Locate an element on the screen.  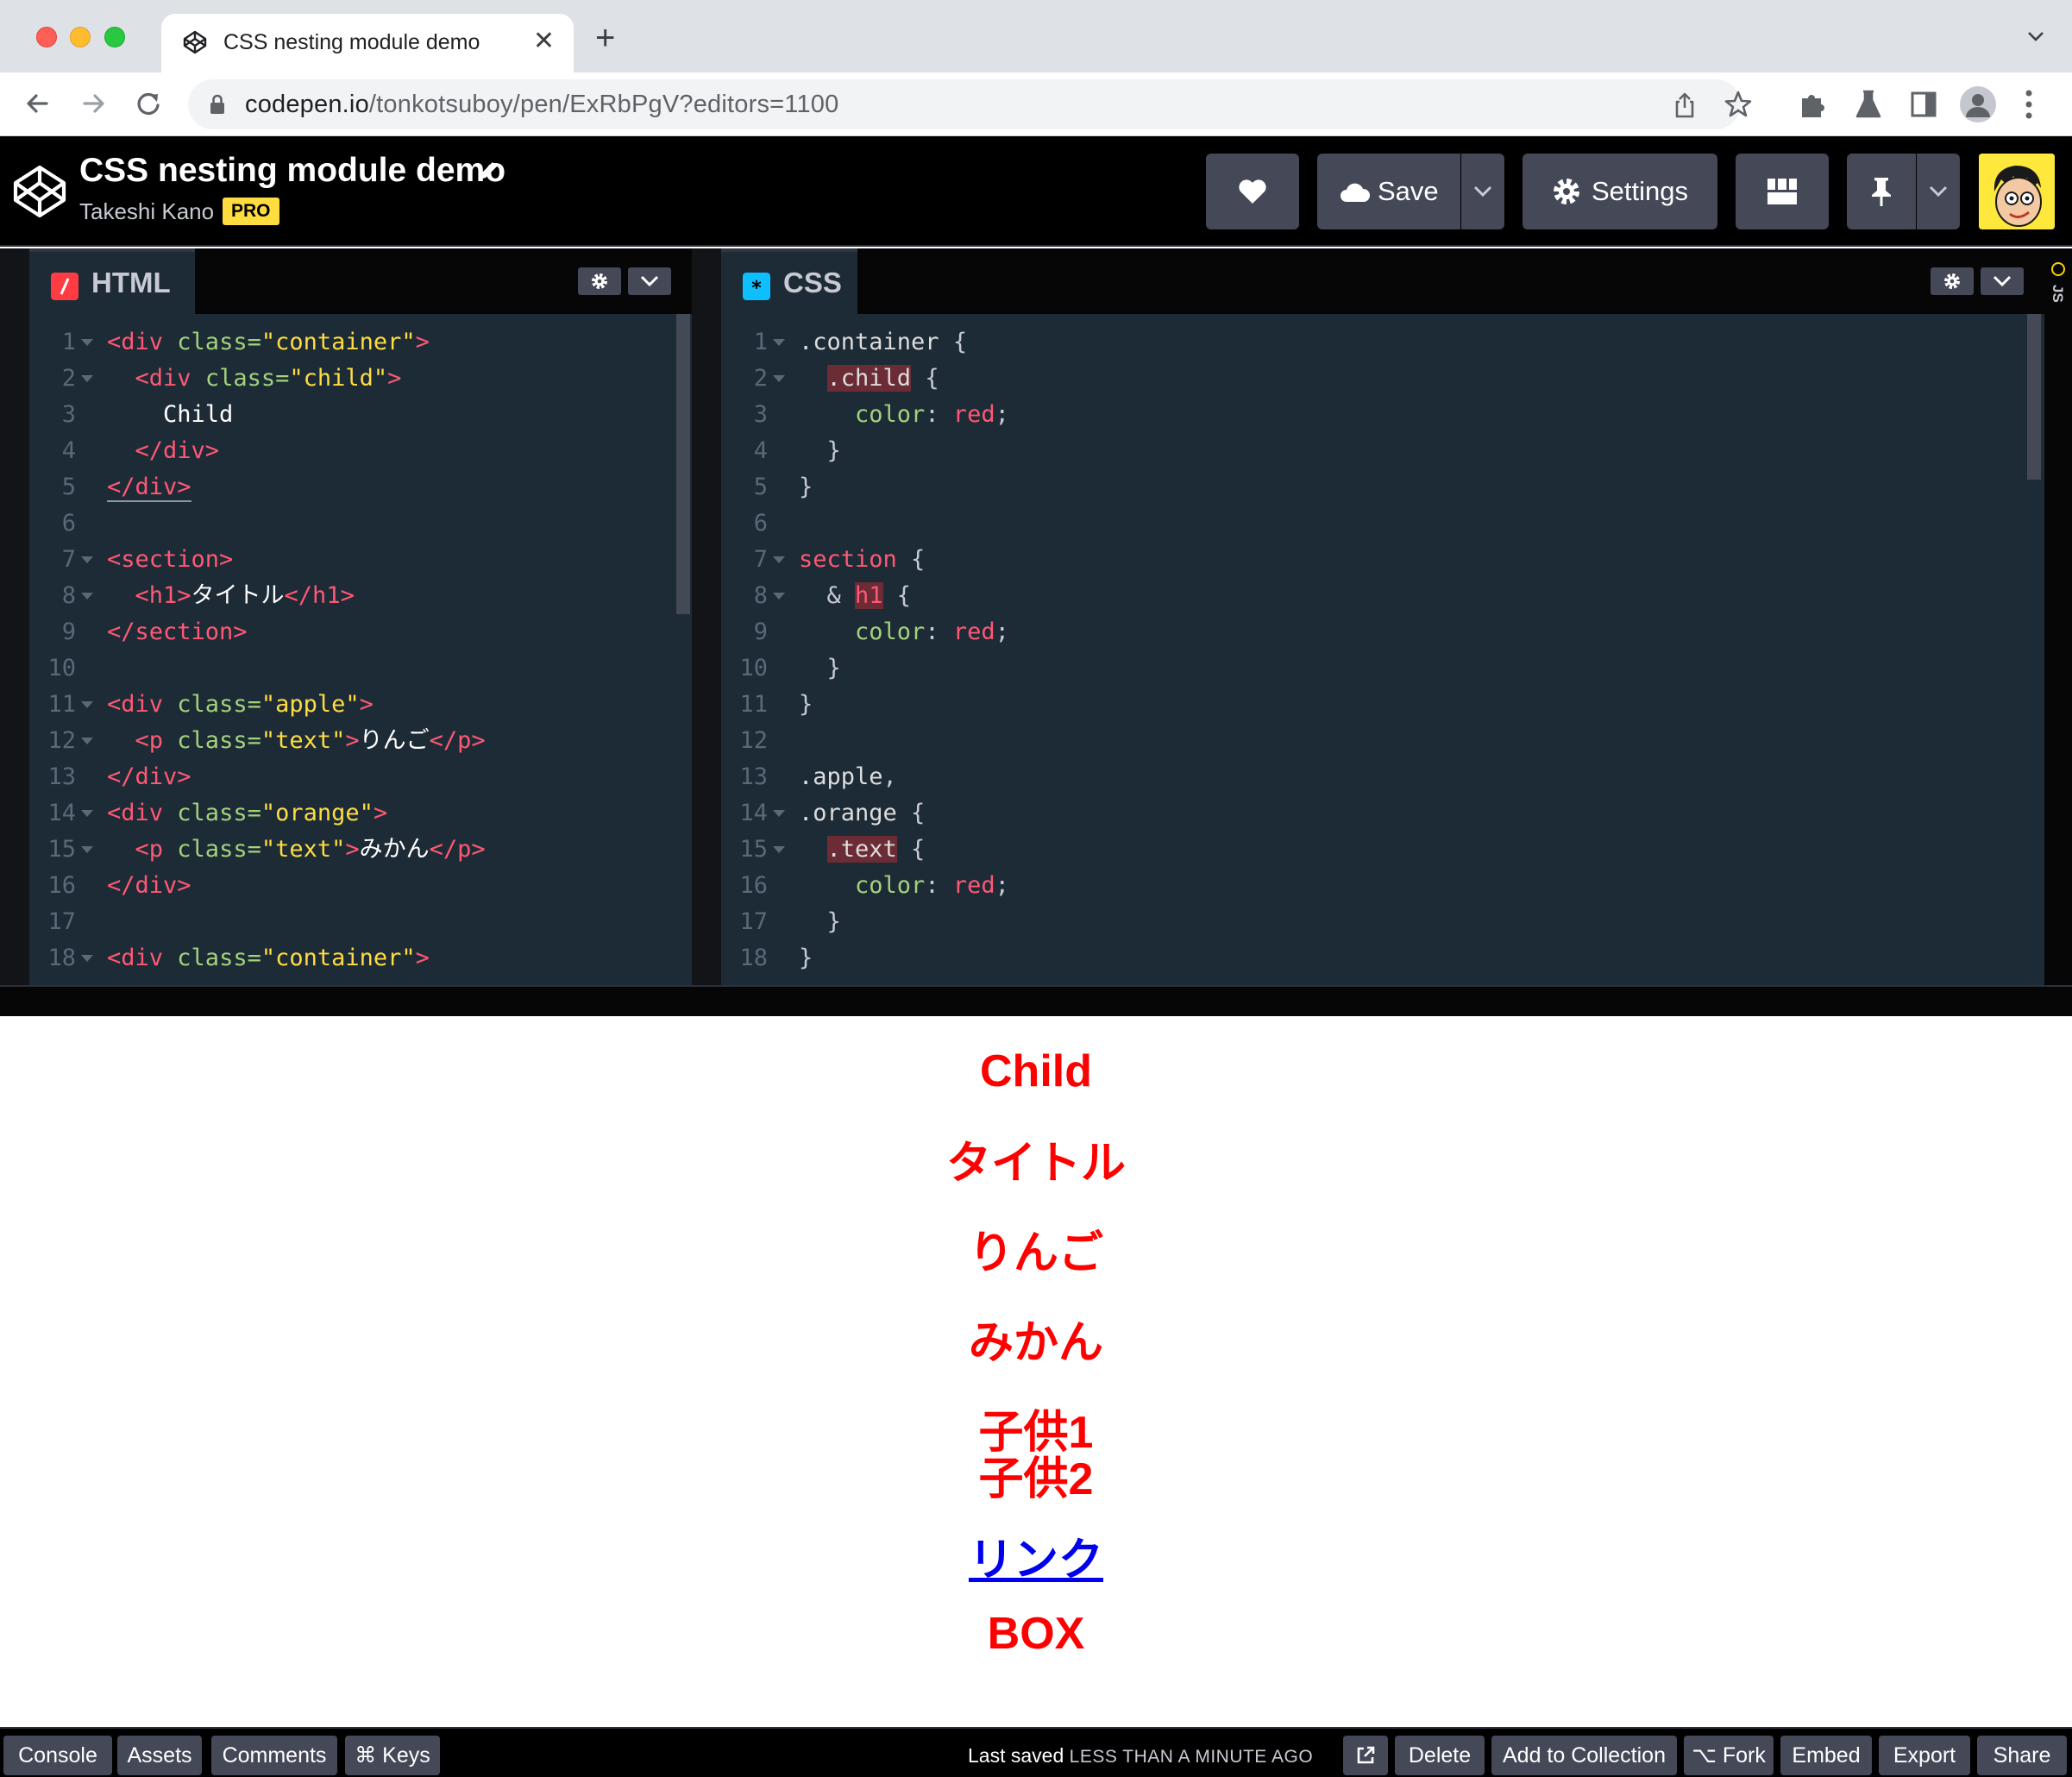
code-text: <div class="orange"> is located at coordinates (247, 813).